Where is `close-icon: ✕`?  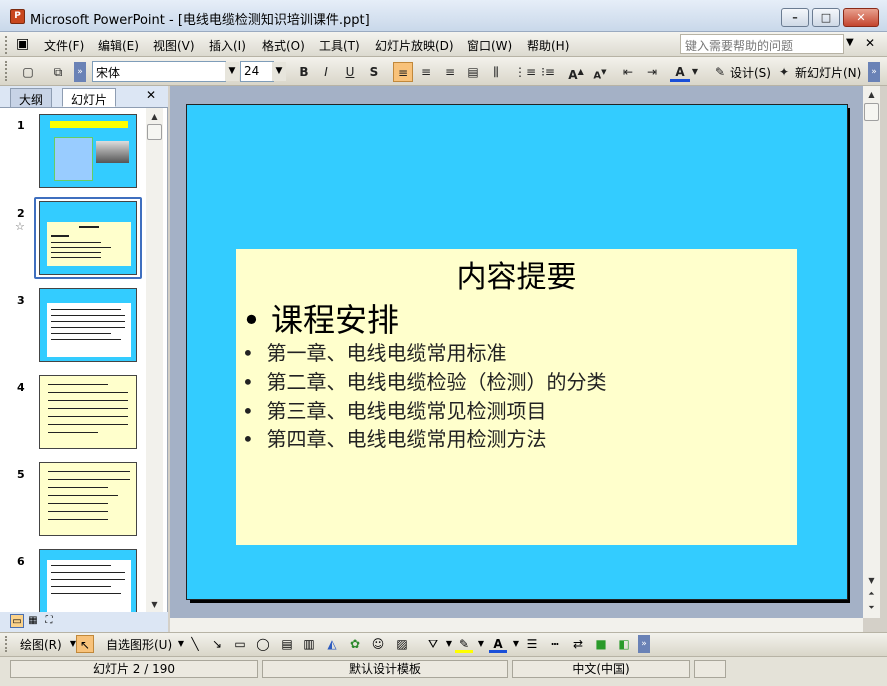 close-icon: ✕ is located at coordinates (151, 95).